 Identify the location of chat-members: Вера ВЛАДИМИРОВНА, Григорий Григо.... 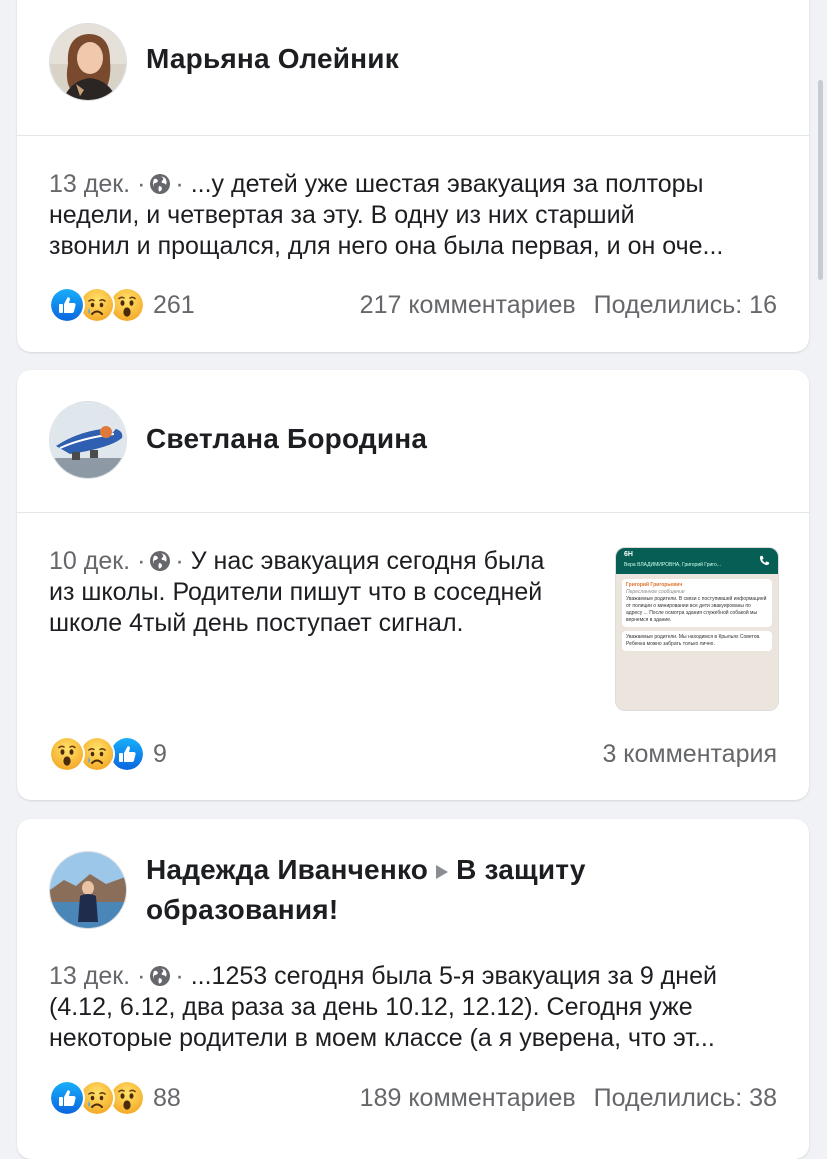
(672, 565).